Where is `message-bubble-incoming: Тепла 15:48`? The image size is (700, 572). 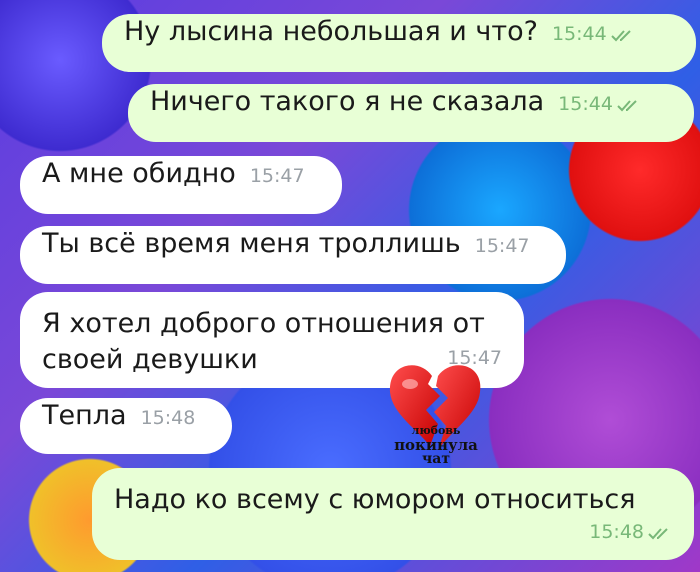 message-bubble-incoming: Тепла 15:48 is located at coordinates (126, 426).